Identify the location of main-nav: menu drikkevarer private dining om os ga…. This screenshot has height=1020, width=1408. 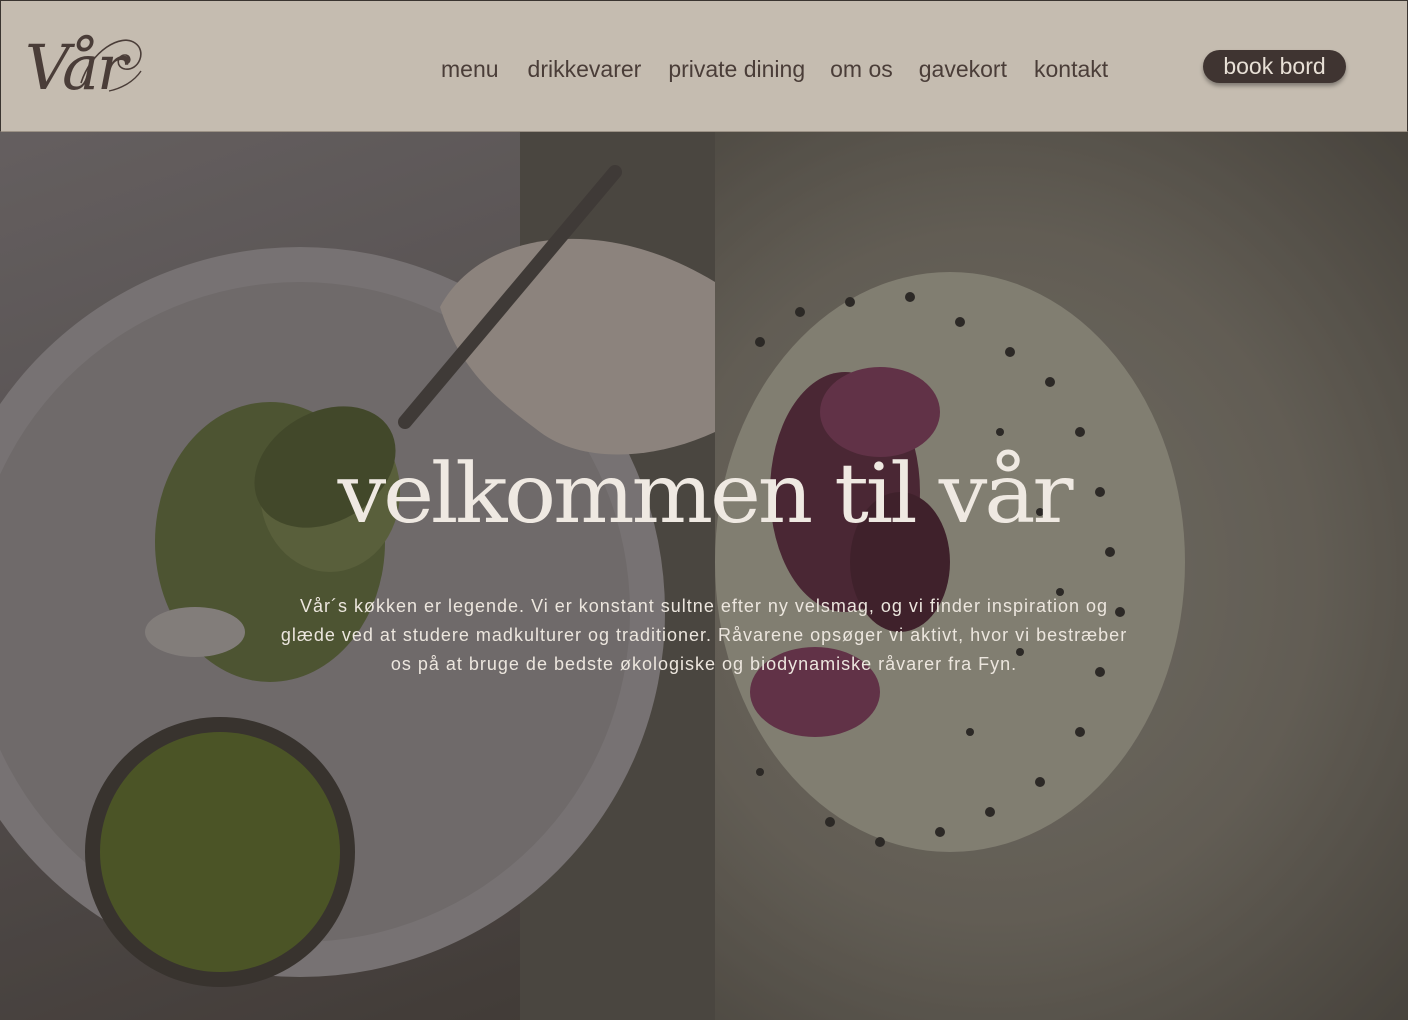
(788, 69).